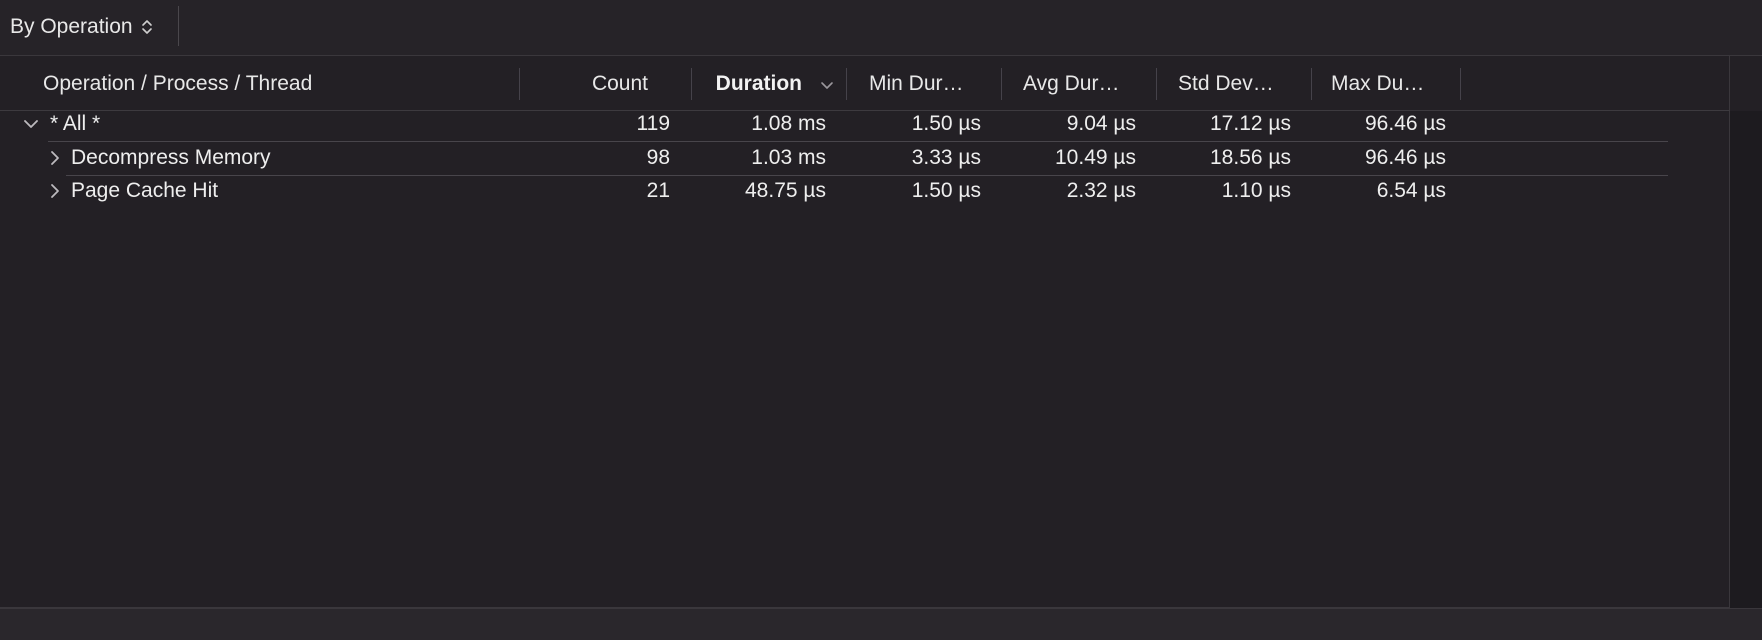  Describe the element at coordinates (946, 157) in the screenshot. I see `row-min: 3.33 µs` at that location.